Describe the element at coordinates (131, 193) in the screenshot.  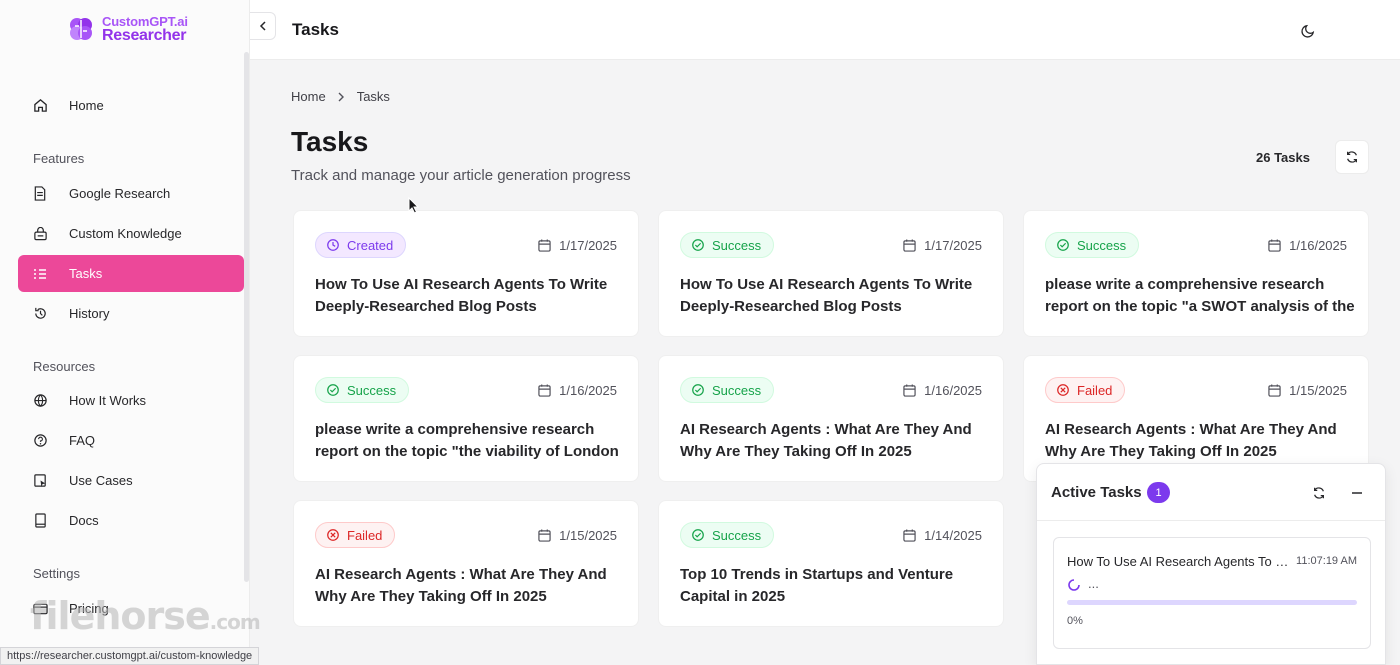
I see `sidebar-item-google-research: Google Research` at that location.